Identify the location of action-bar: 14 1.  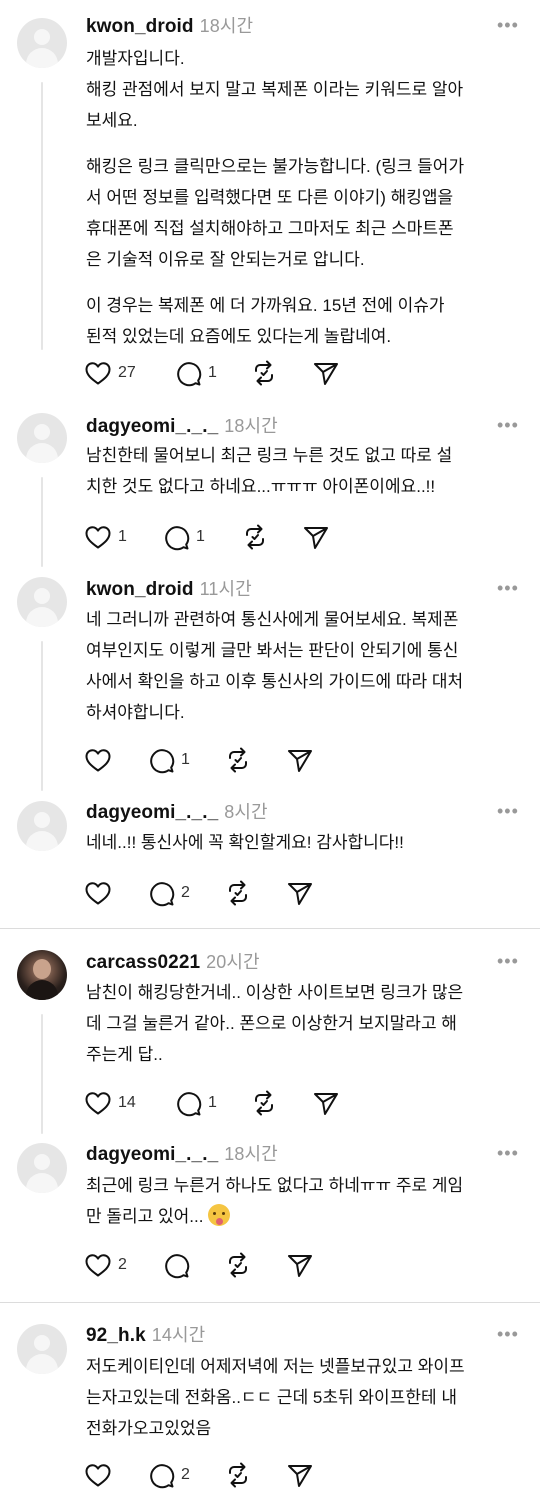
(214, 1103).